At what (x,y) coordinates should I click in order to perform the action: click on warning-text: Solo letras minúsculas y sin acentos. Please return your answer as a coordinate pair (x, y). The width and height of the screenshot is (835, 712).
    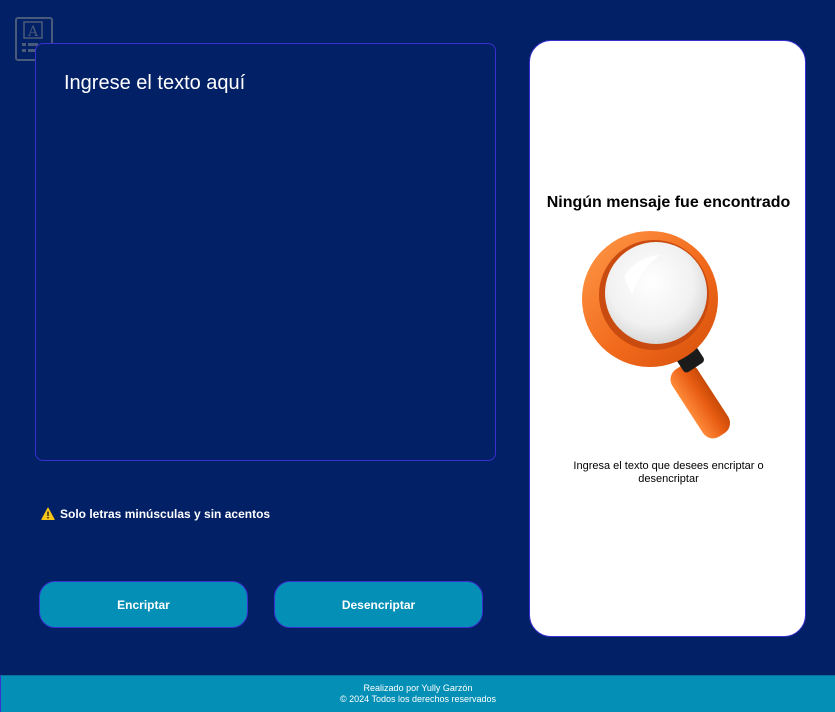
    Looking at the image, I should click on (165, 514).